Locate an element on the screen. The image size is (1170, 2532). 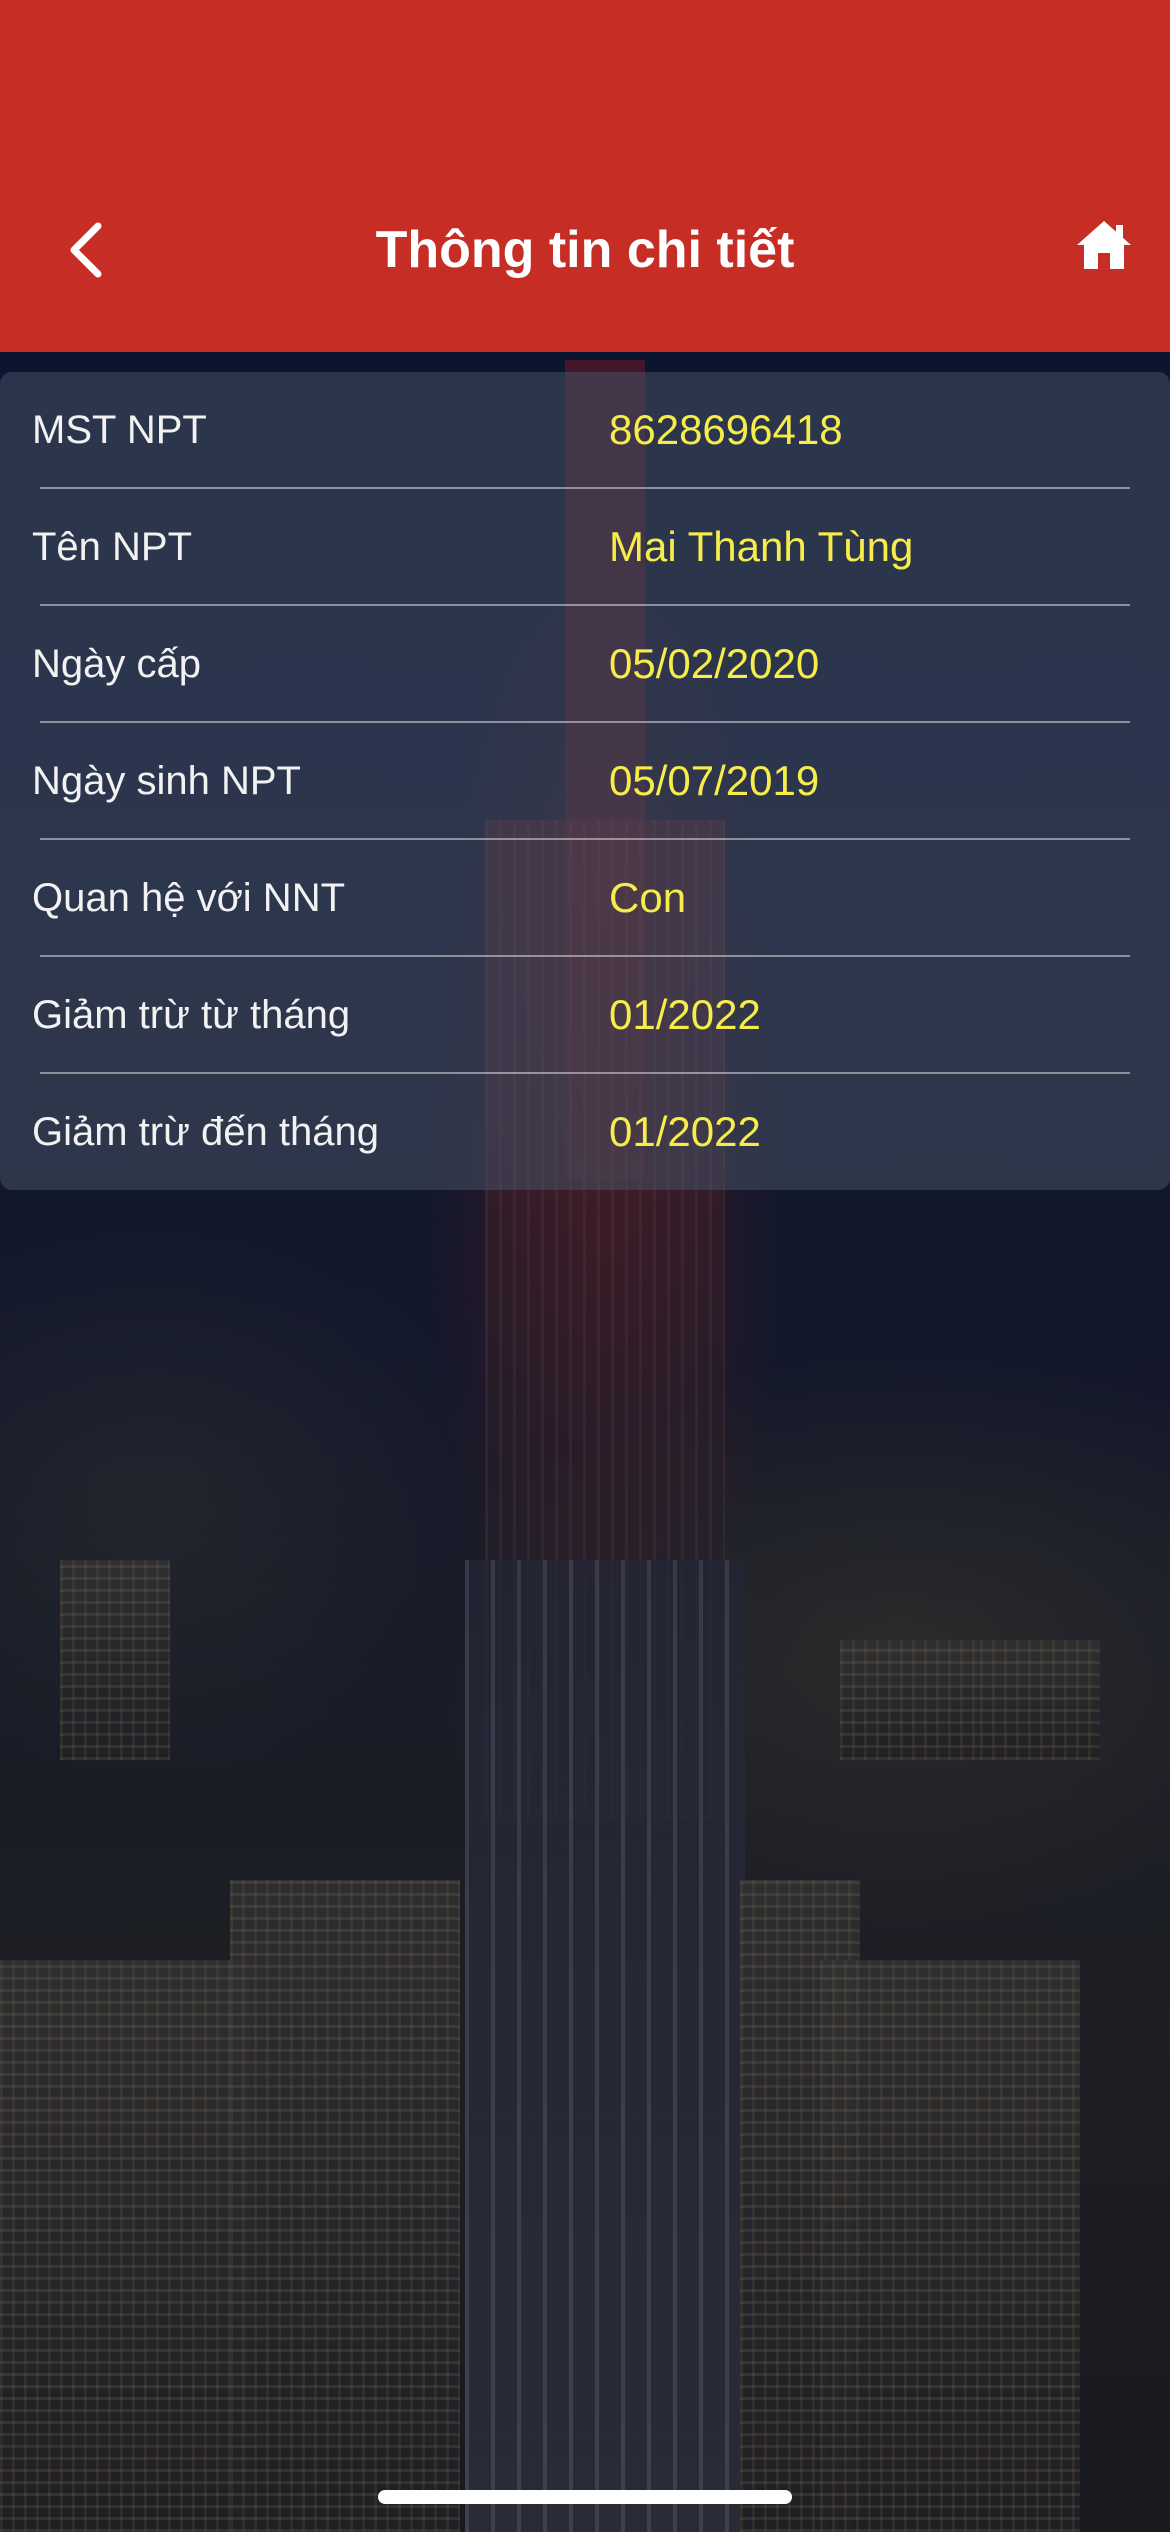
chevron-left-icon is located at coordinates (86, 250).